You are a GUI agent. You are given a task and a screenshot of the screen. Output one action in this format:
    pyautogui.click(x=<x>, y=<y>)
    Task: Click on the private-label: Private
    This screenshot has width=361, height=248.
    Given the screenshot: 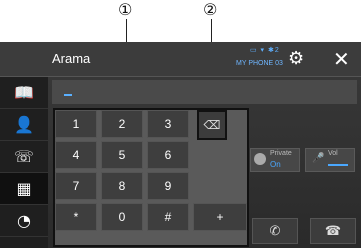 What is the action you would take?
    pyautogui.click(x=281, y=153)
    